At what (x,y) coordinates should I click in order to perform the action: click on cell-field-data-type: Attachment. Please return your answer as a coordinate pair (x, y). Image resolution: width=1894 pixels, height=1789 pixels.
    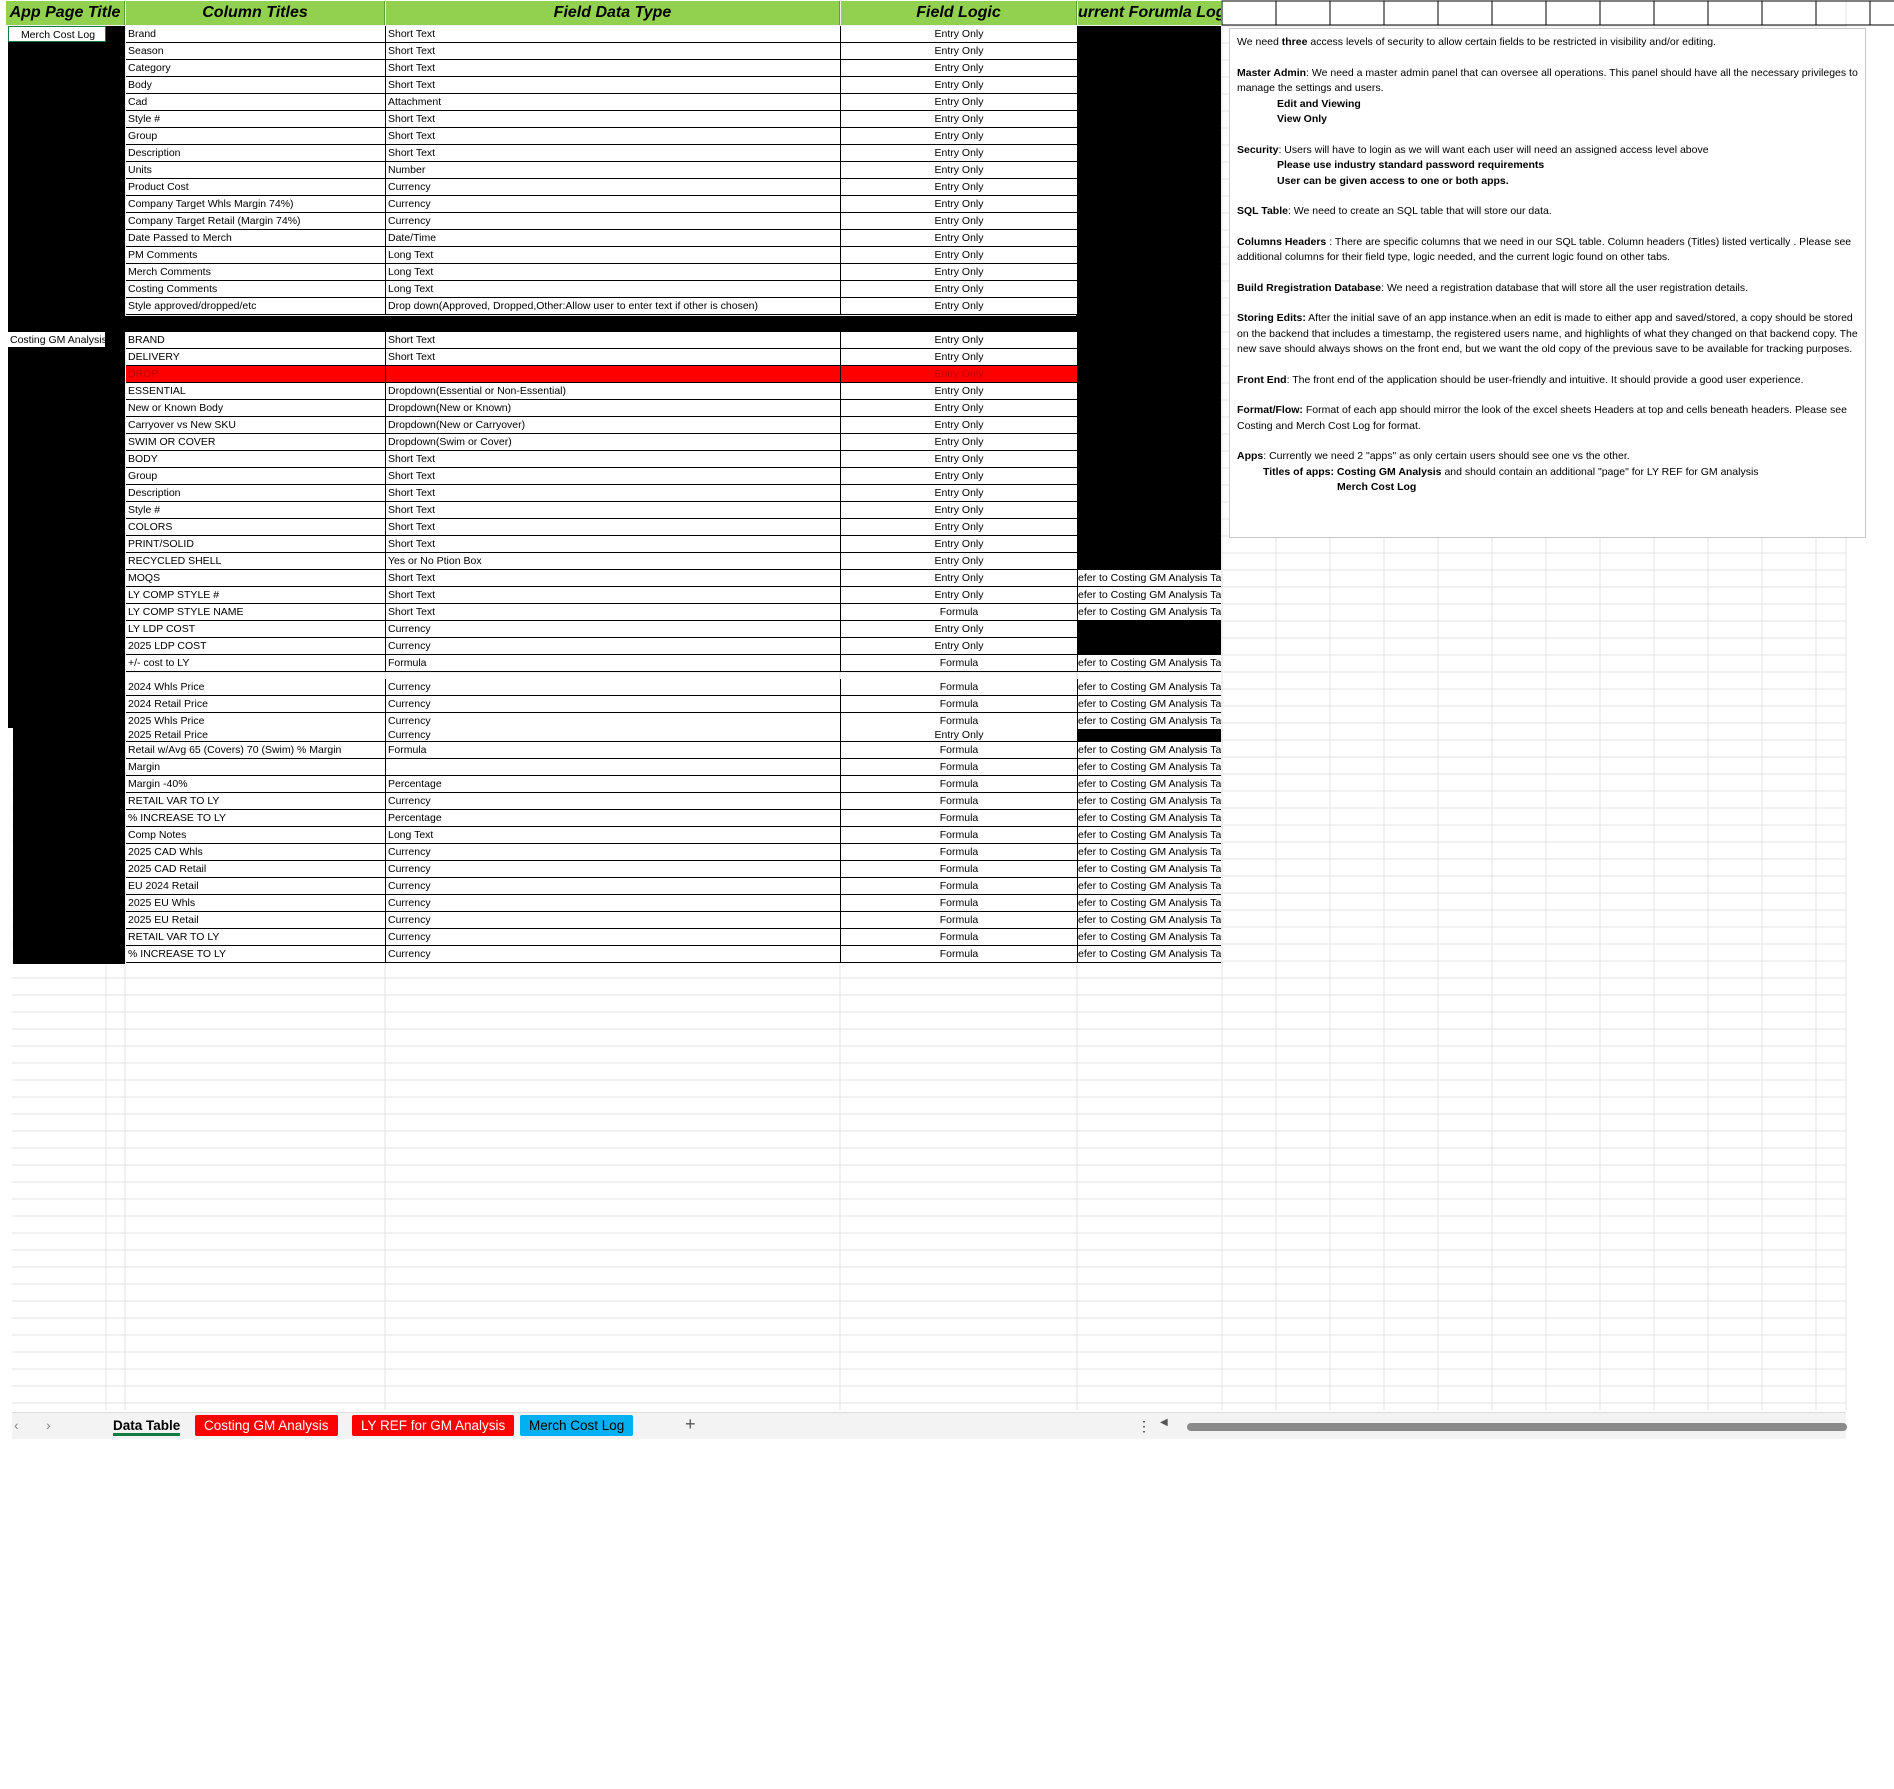
    Looking at the image, I should click on (613, 102).